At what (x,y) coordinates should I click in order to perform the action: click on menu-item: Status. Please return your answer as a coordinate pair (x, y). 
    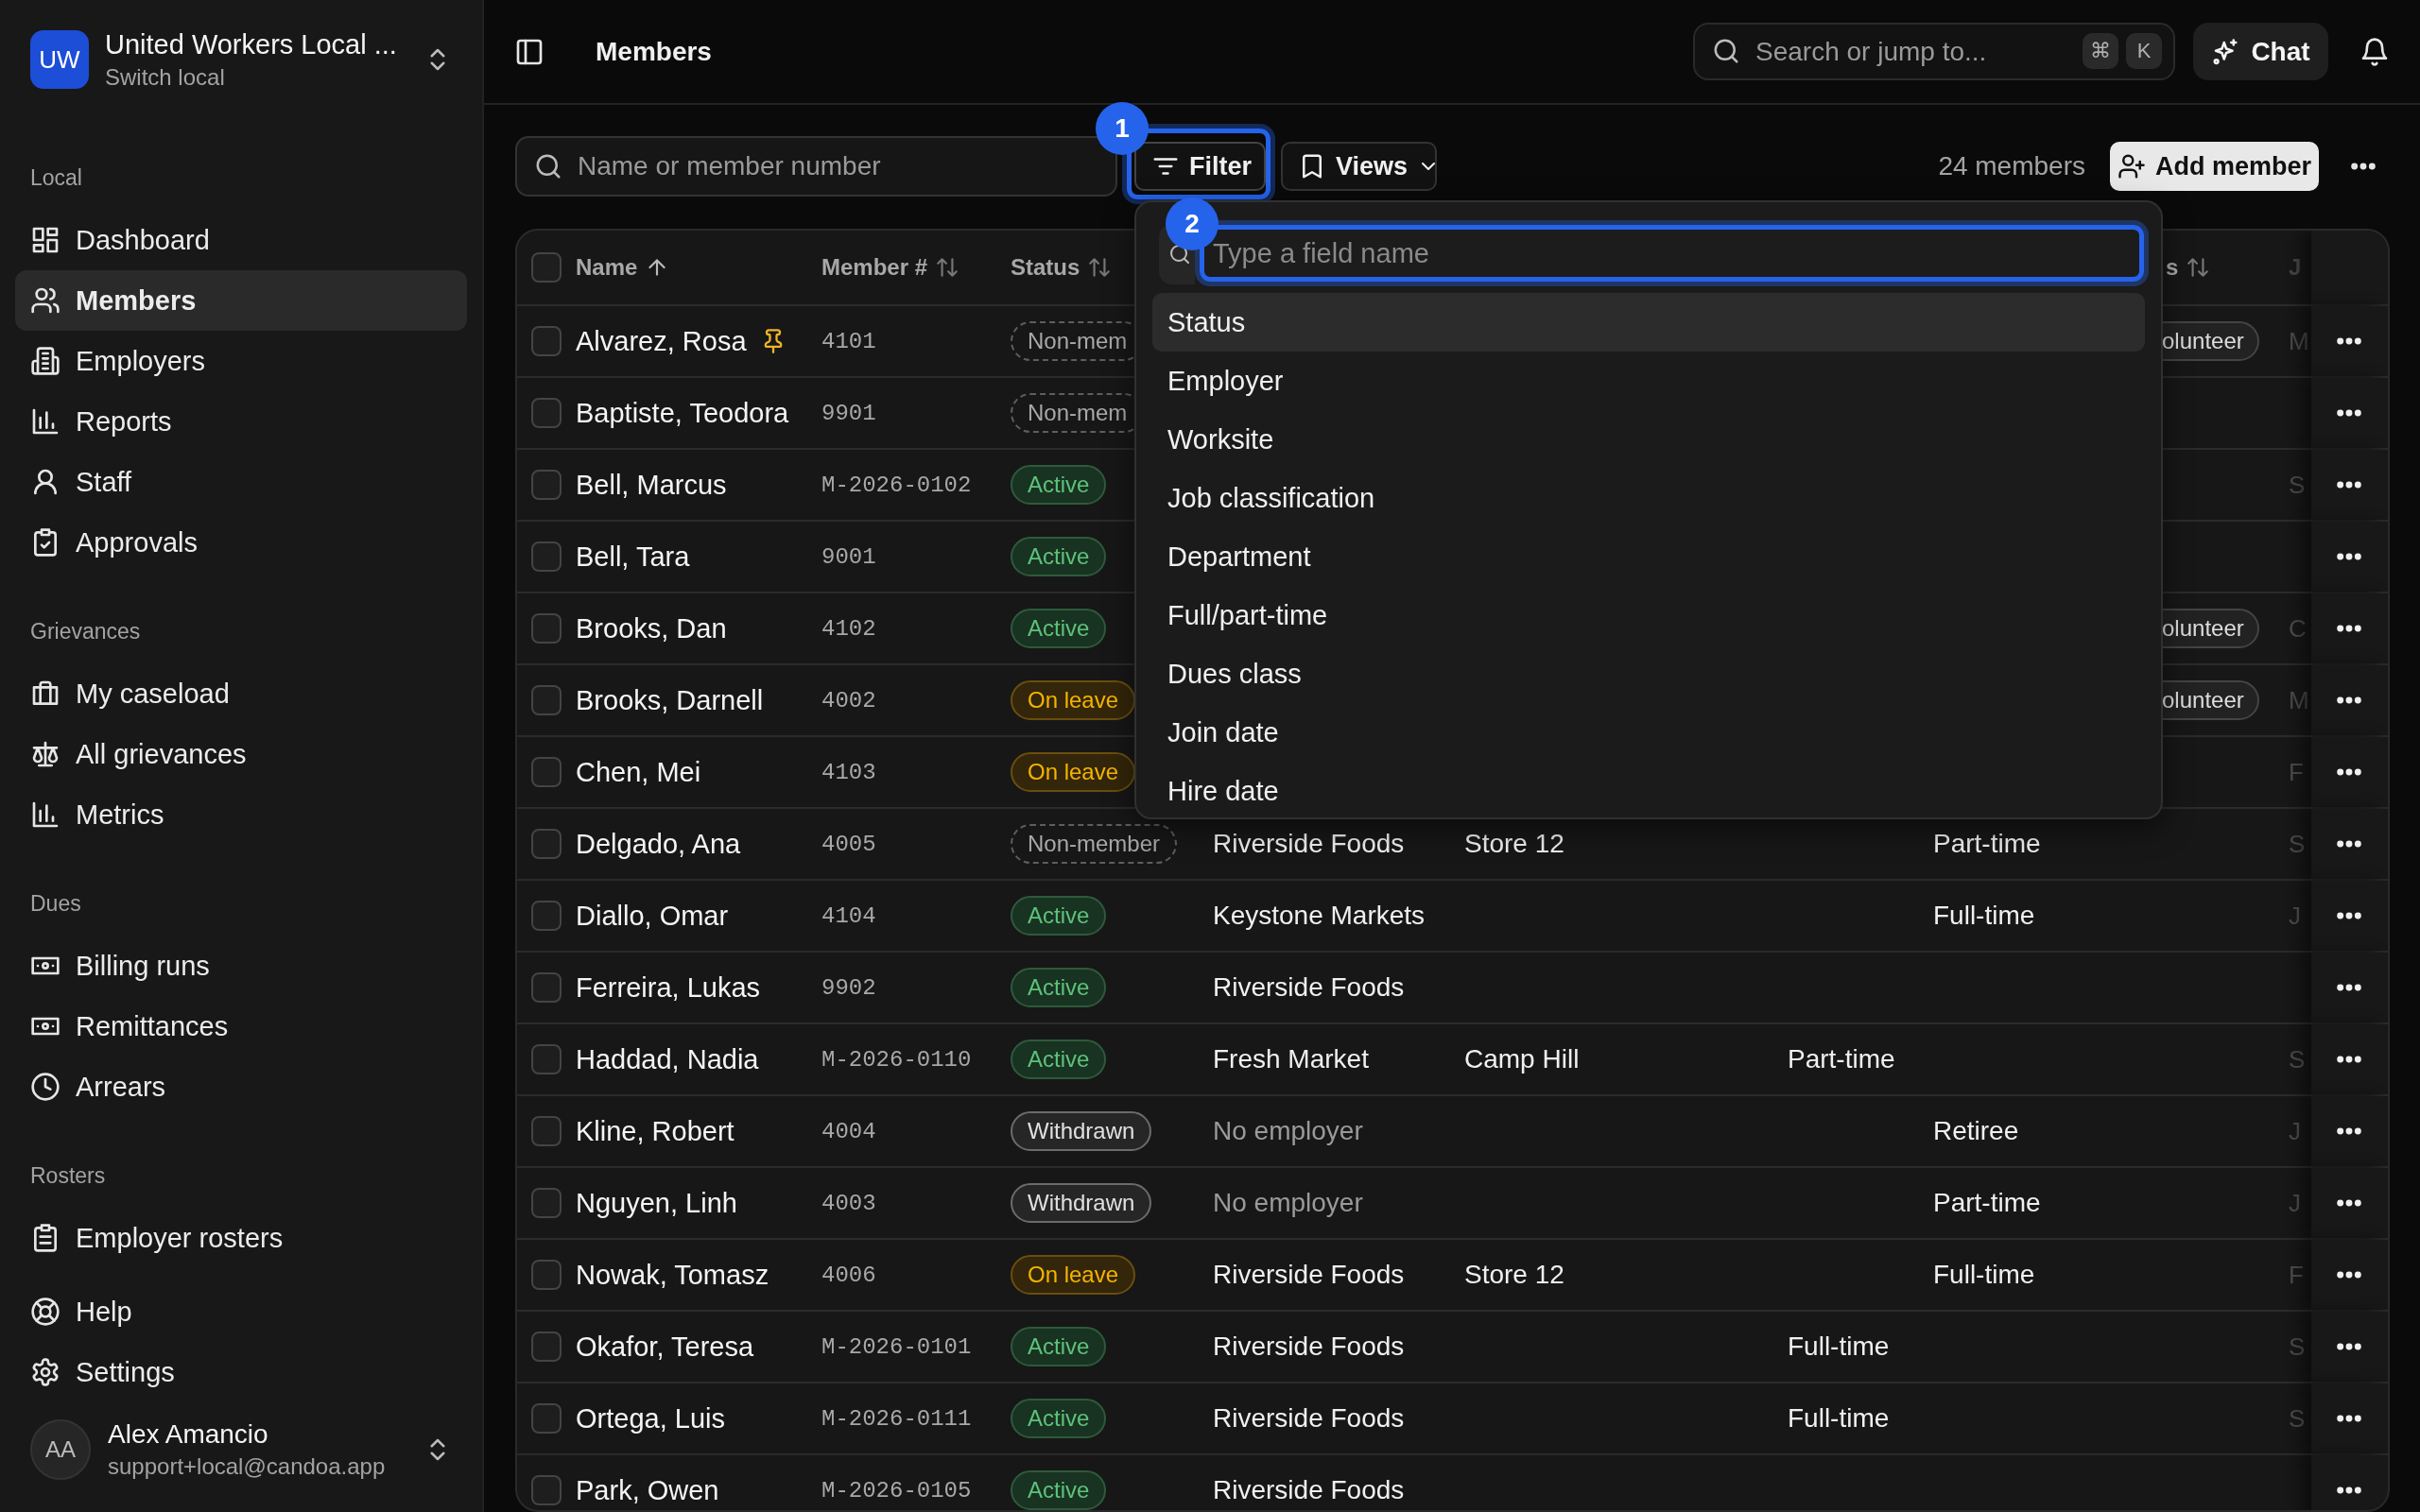
    Looking at the image, I should click on (1648, 322).